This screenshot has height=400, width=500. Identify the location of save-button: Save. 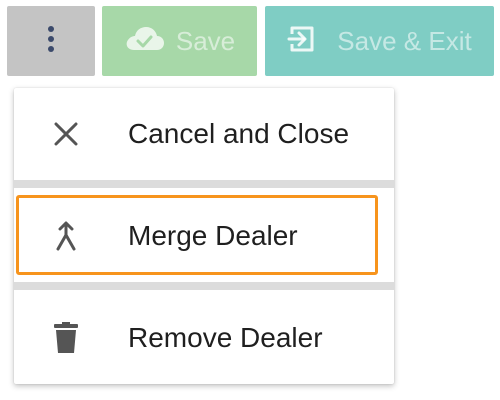
(179, 41).